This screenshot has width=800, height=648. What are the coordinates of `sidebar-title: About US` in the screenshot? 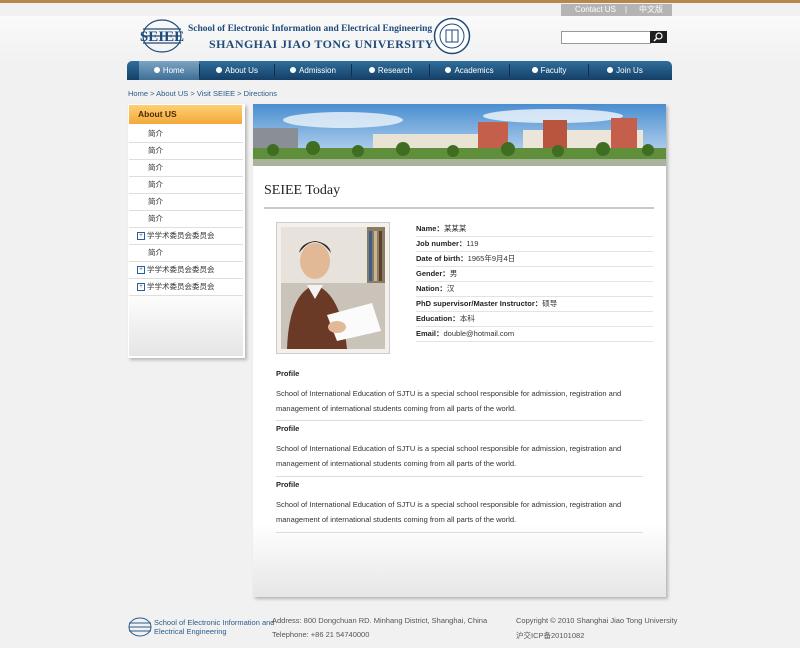 It's located at (185, 114).